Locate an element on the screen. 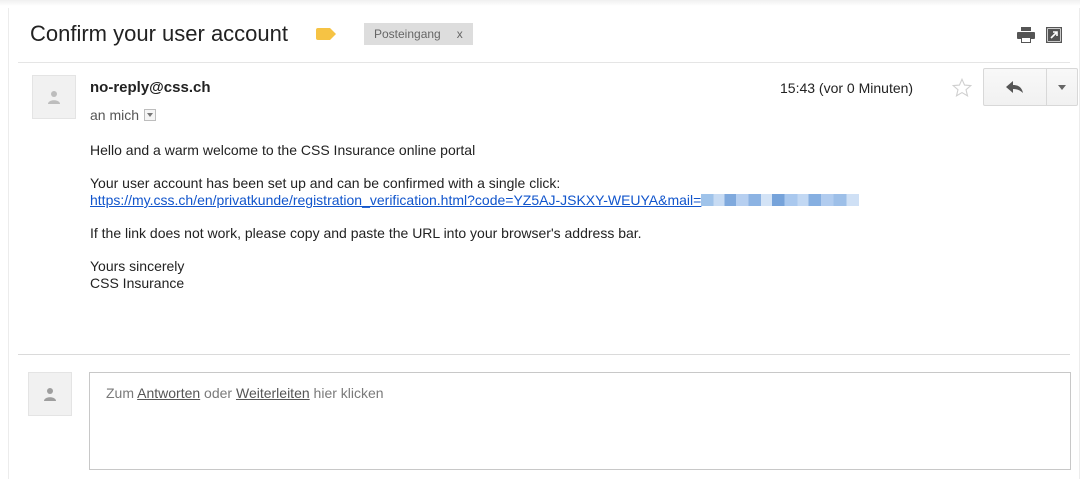  reply-arrow-icon is located at coordinates (1014, 87).